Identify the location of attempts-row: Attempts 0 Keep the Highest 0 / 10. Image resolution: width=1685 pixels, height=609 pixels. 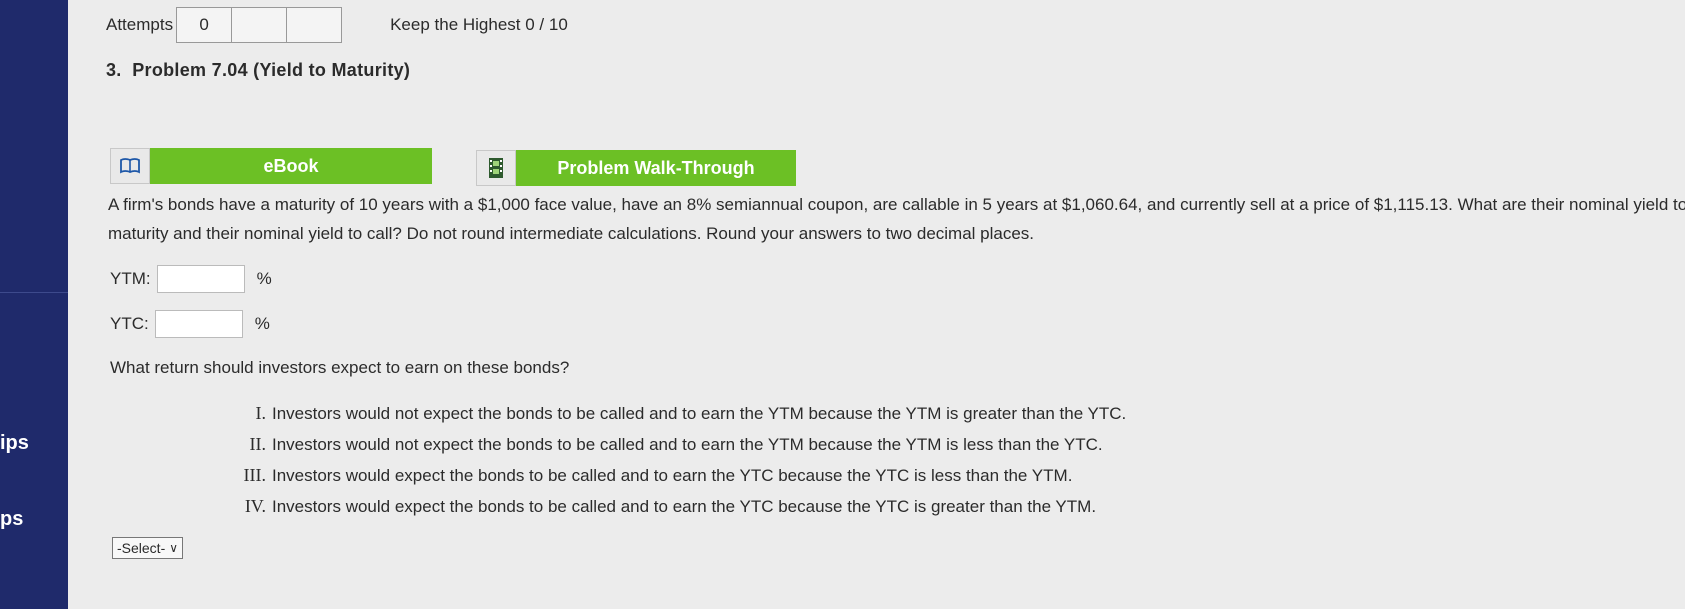
(337, 25).